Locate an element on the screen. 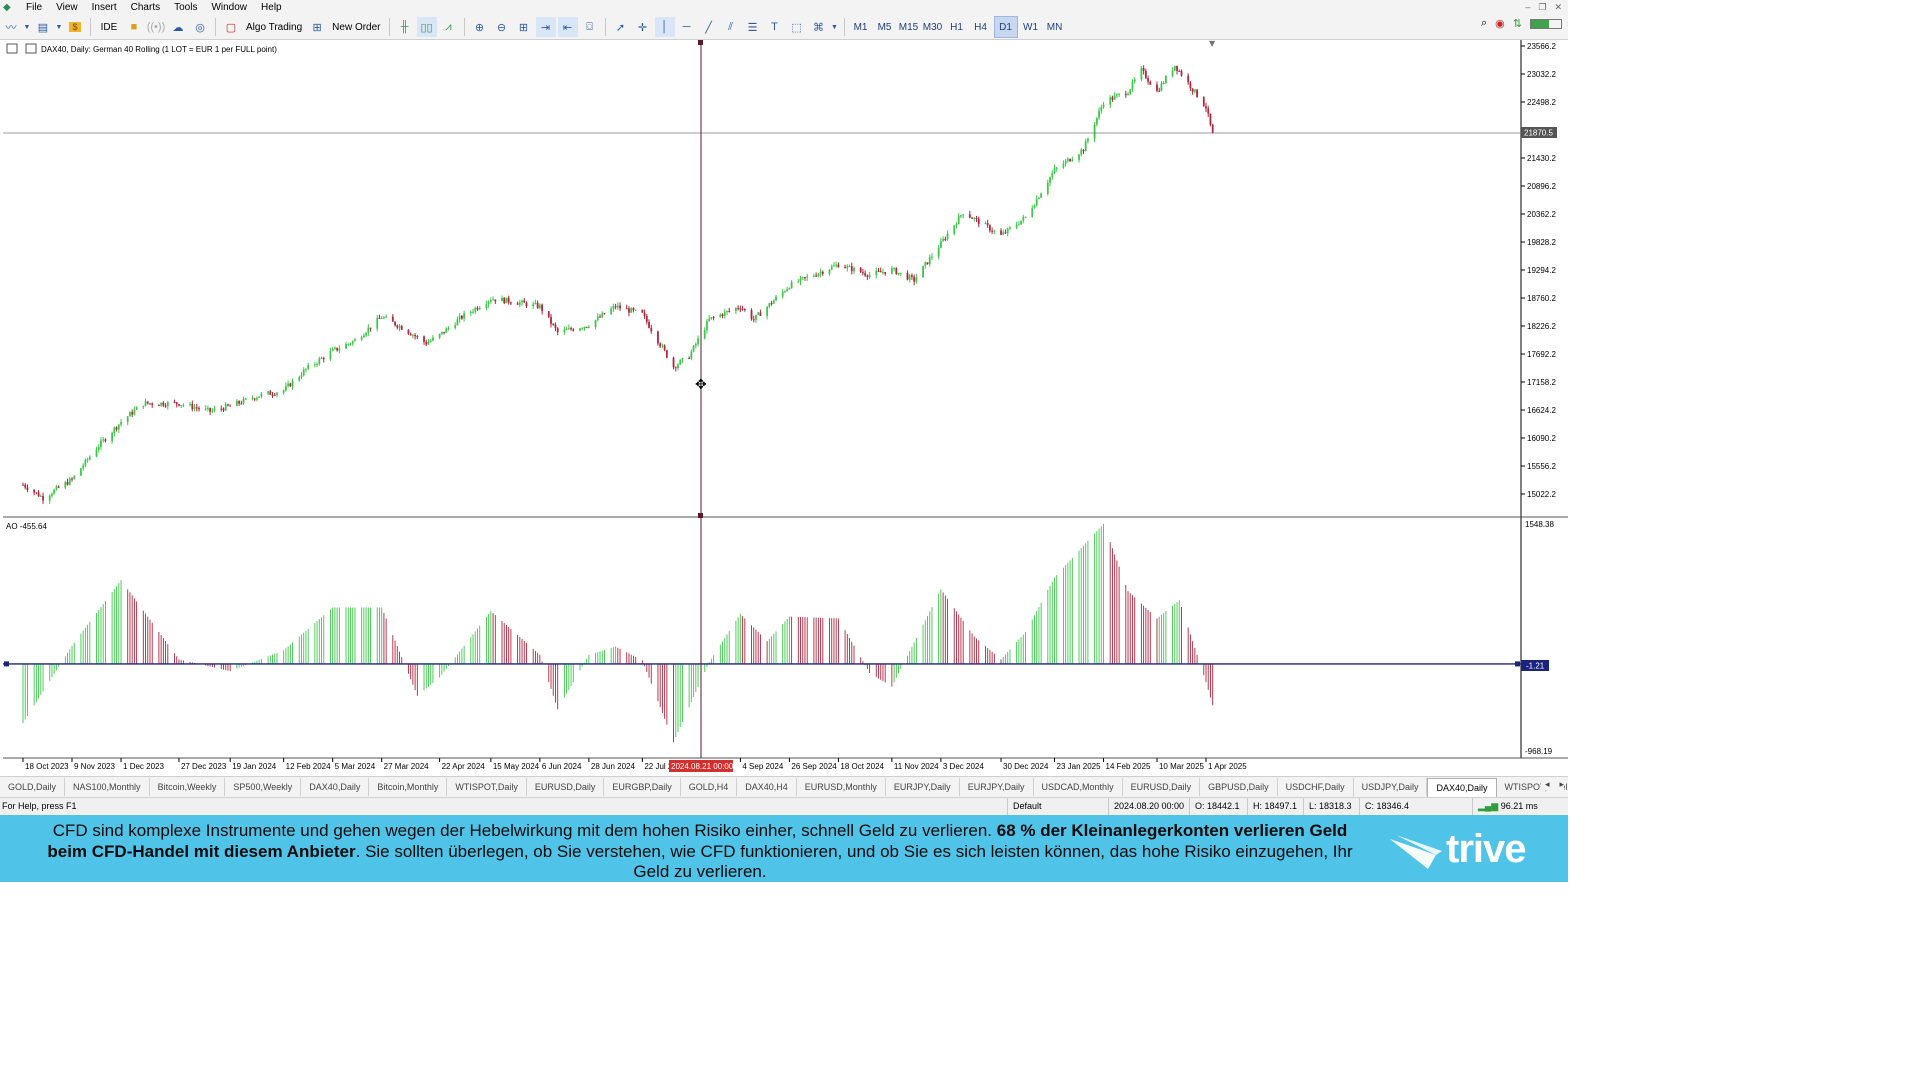 The image size is (1920, 1080). horizontal-line-icon: ─ is located at coordinates (687, 27).